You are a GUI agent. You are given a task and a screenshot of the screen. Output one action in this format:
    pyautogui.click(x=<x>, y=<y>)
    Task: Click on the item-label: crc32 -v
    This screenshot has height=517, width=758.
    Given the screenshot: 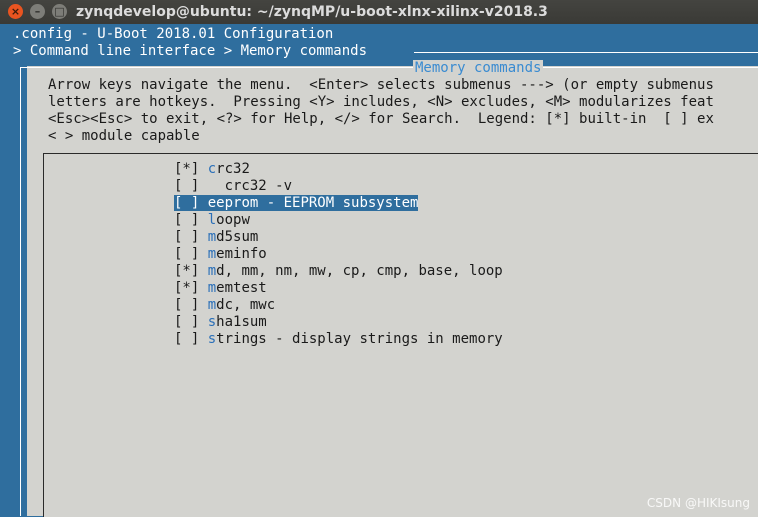 What is the action you would take?
    pyautogui.click(x=258, y=186)
    